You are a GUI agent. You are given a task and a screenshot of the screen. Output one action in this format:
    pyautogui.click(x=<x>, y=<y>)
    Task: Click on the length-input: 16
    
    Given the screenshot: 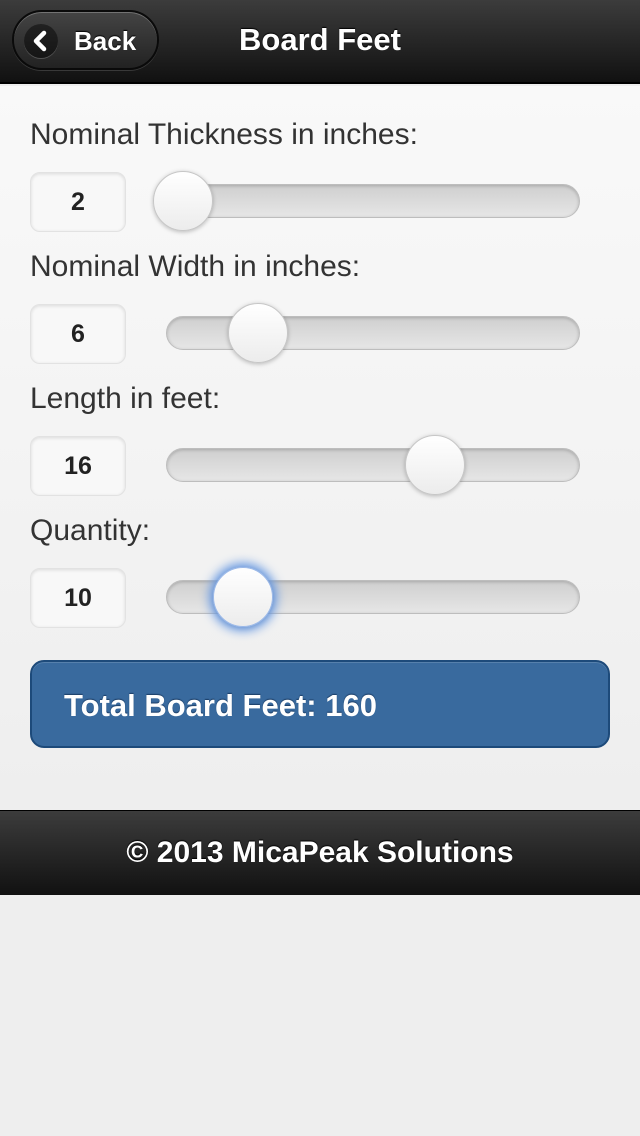 What is the action you would take?
    pyautogui.click(x=78, y=466)
    